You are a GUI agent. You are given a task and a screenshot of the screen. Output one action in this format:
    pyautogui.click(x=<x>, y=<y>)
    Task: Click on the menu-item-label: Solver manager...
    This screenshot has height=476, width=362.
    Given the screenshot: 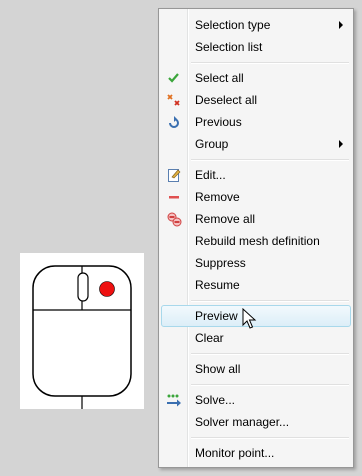 What is the action you would take?
    pyautogui.click(x=242, y=422)
    